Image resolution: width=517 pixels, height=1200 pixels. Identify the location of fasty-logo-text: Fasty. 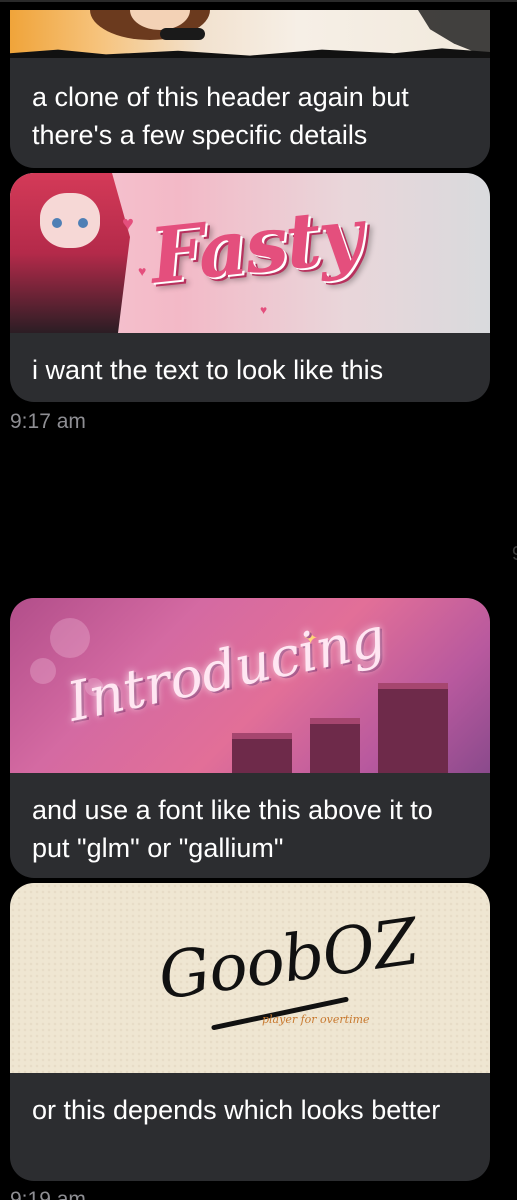
(255, 245).